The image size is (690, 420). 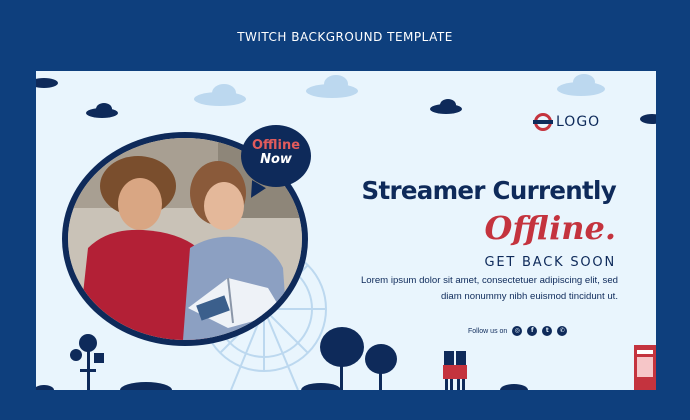 I want to click on logo: LOGO, so click(x=567, y=122).